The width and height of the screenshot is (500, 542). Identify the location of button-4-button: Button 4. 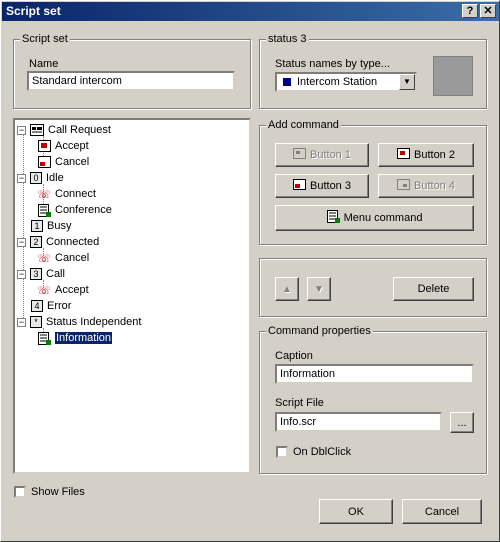
(426, 186).